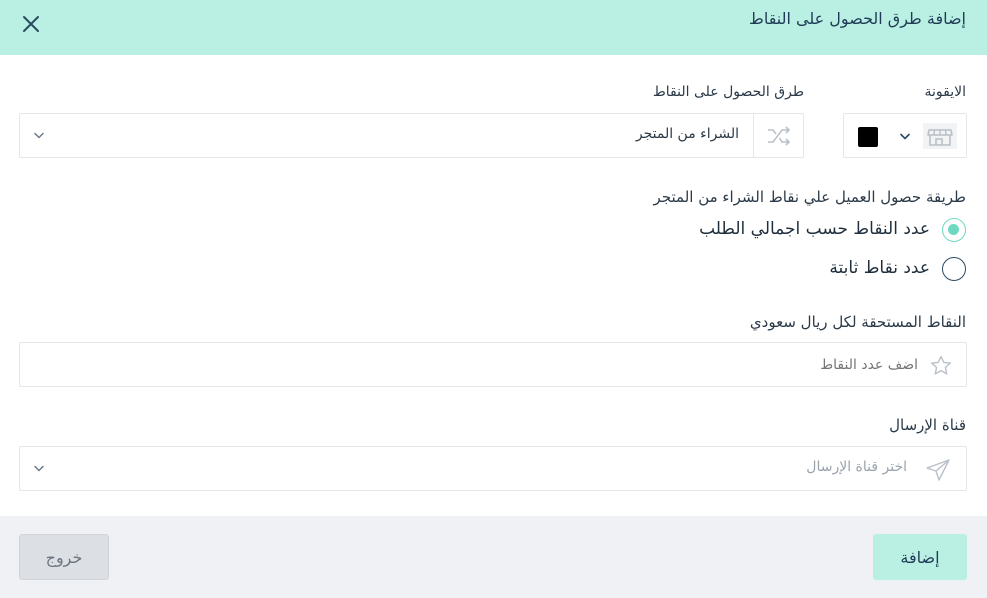 The image size is (987, 598). What do you see at coordinates (954, 230) in the screenshot?
I see `radio-total-order` at bounding box center [954, 230].